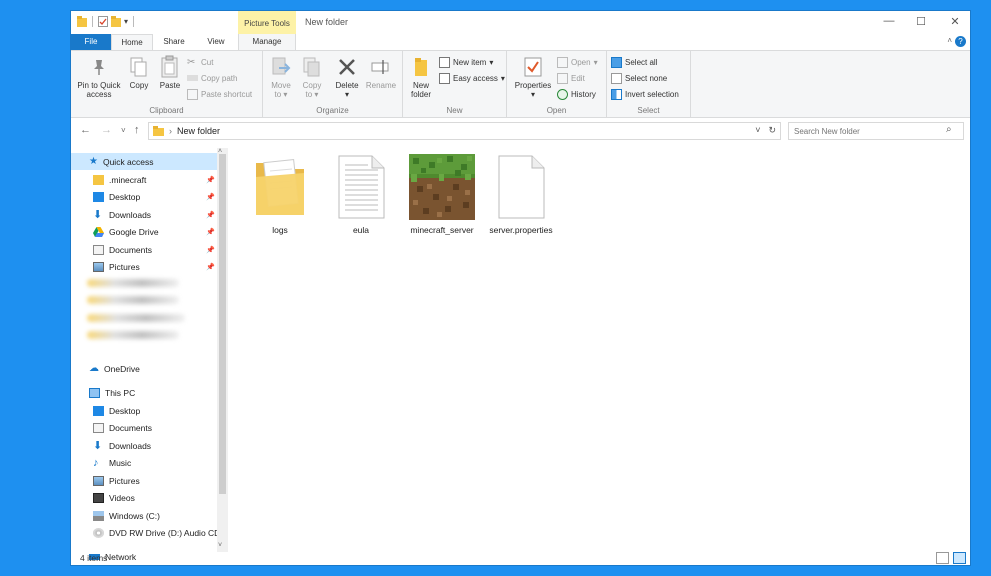  Describe the element at coordinates (955, 21) in the screenshot. I see `close-button: ✕` at that location.